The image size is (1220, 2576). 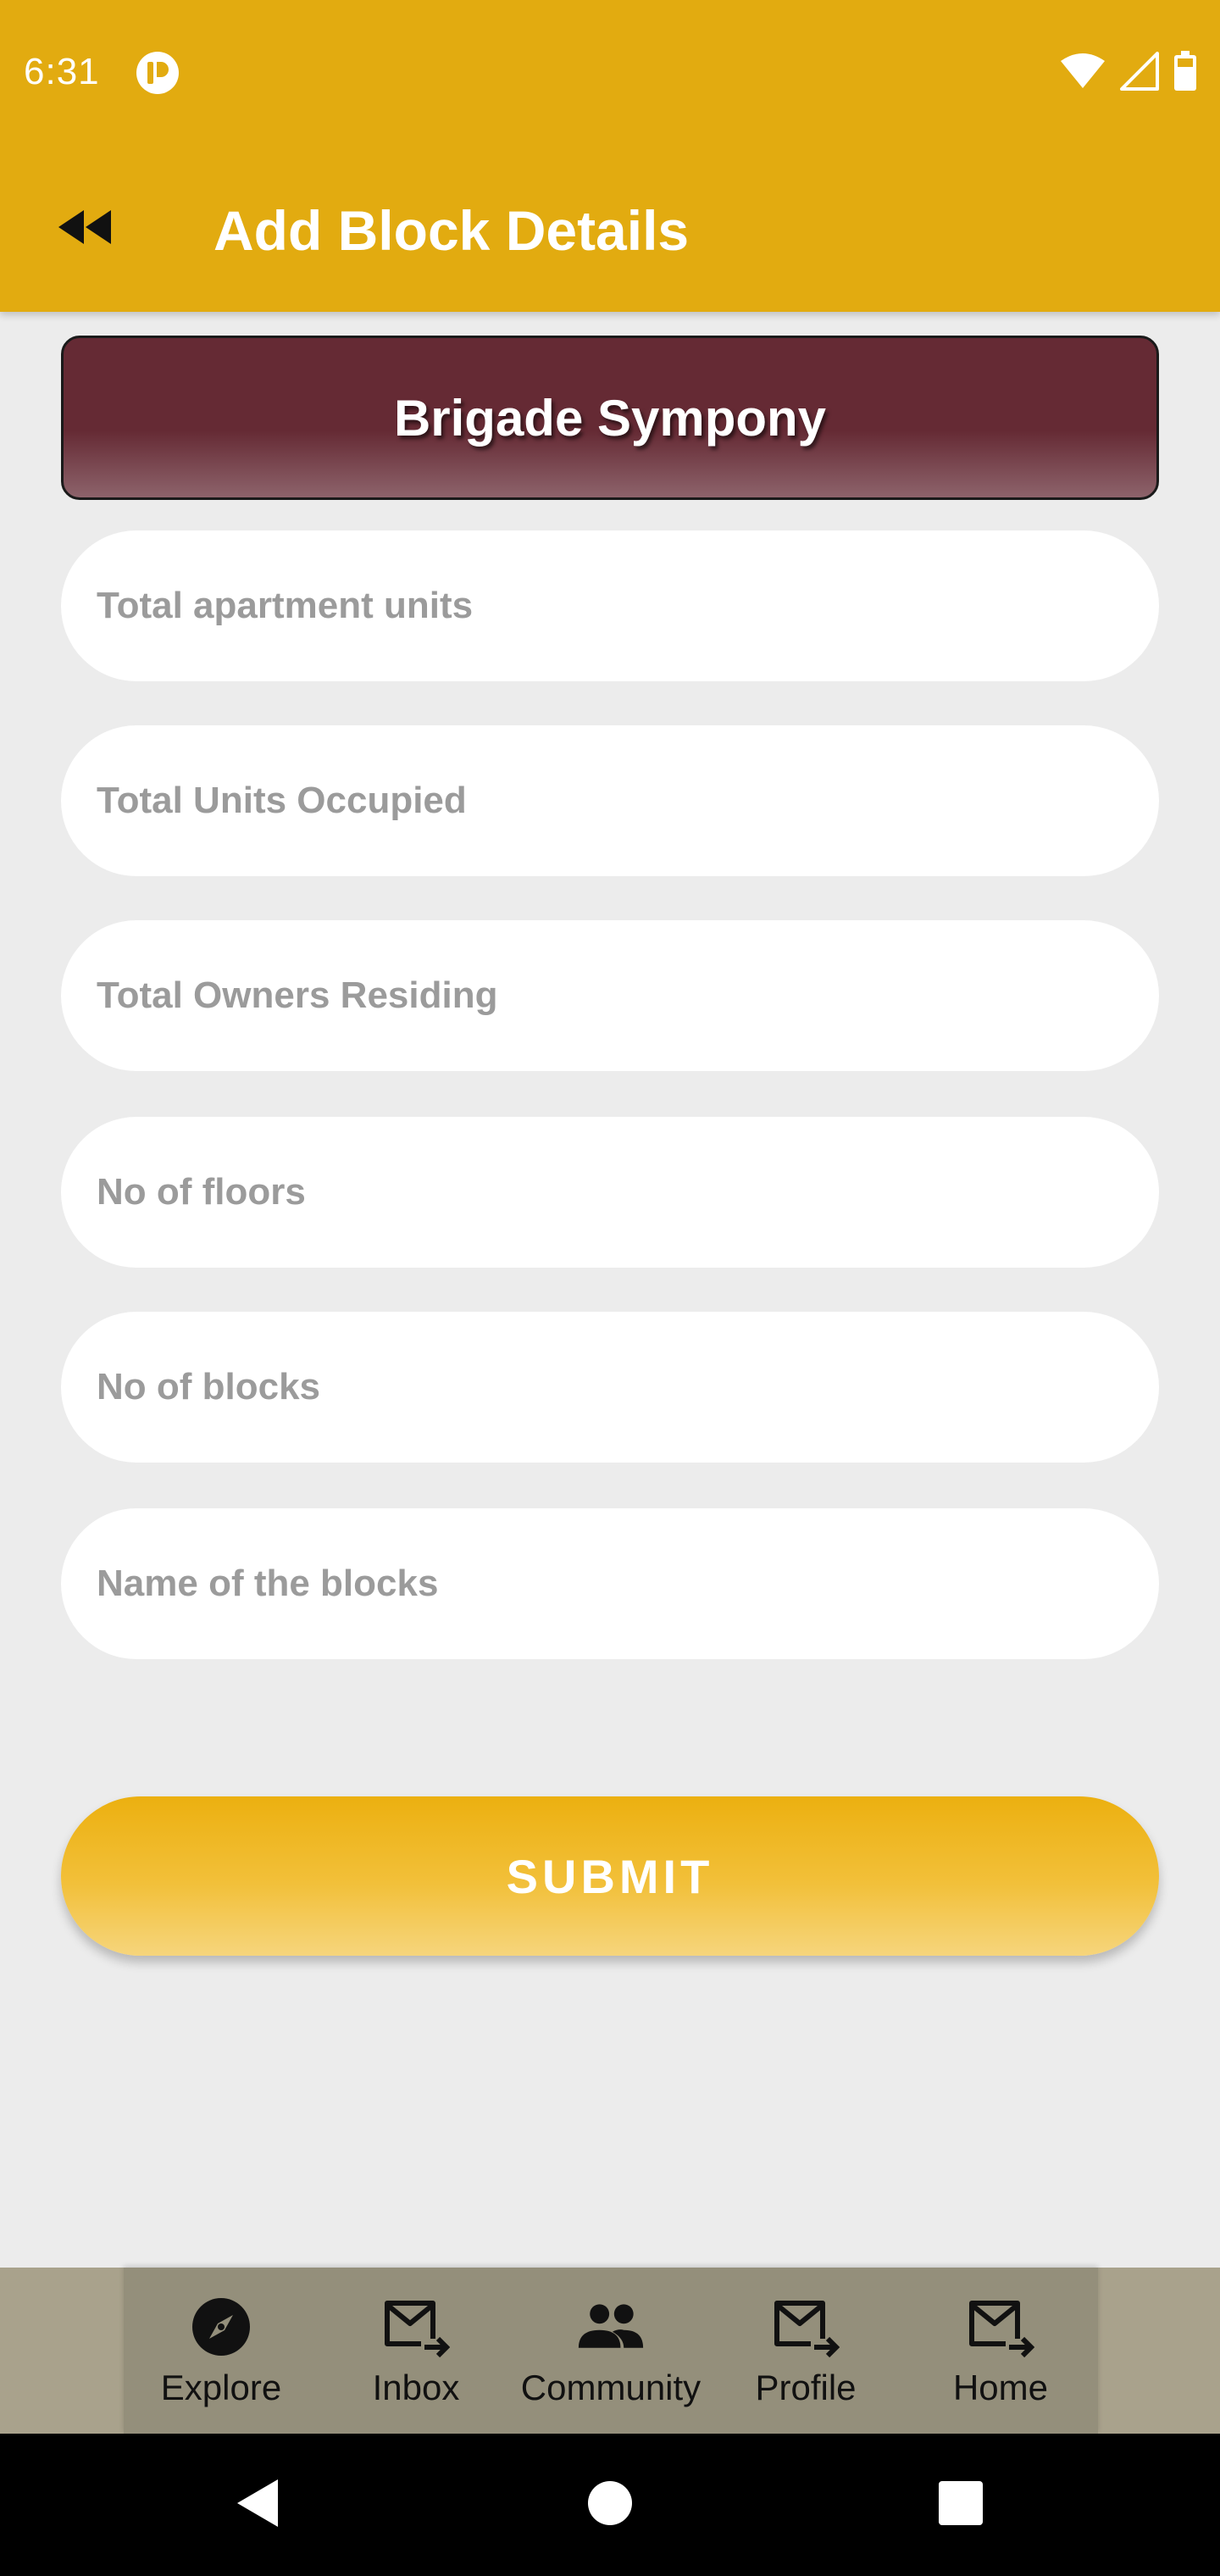 I want to click on name-of-blocks-field, so click(x=610, y=1583).